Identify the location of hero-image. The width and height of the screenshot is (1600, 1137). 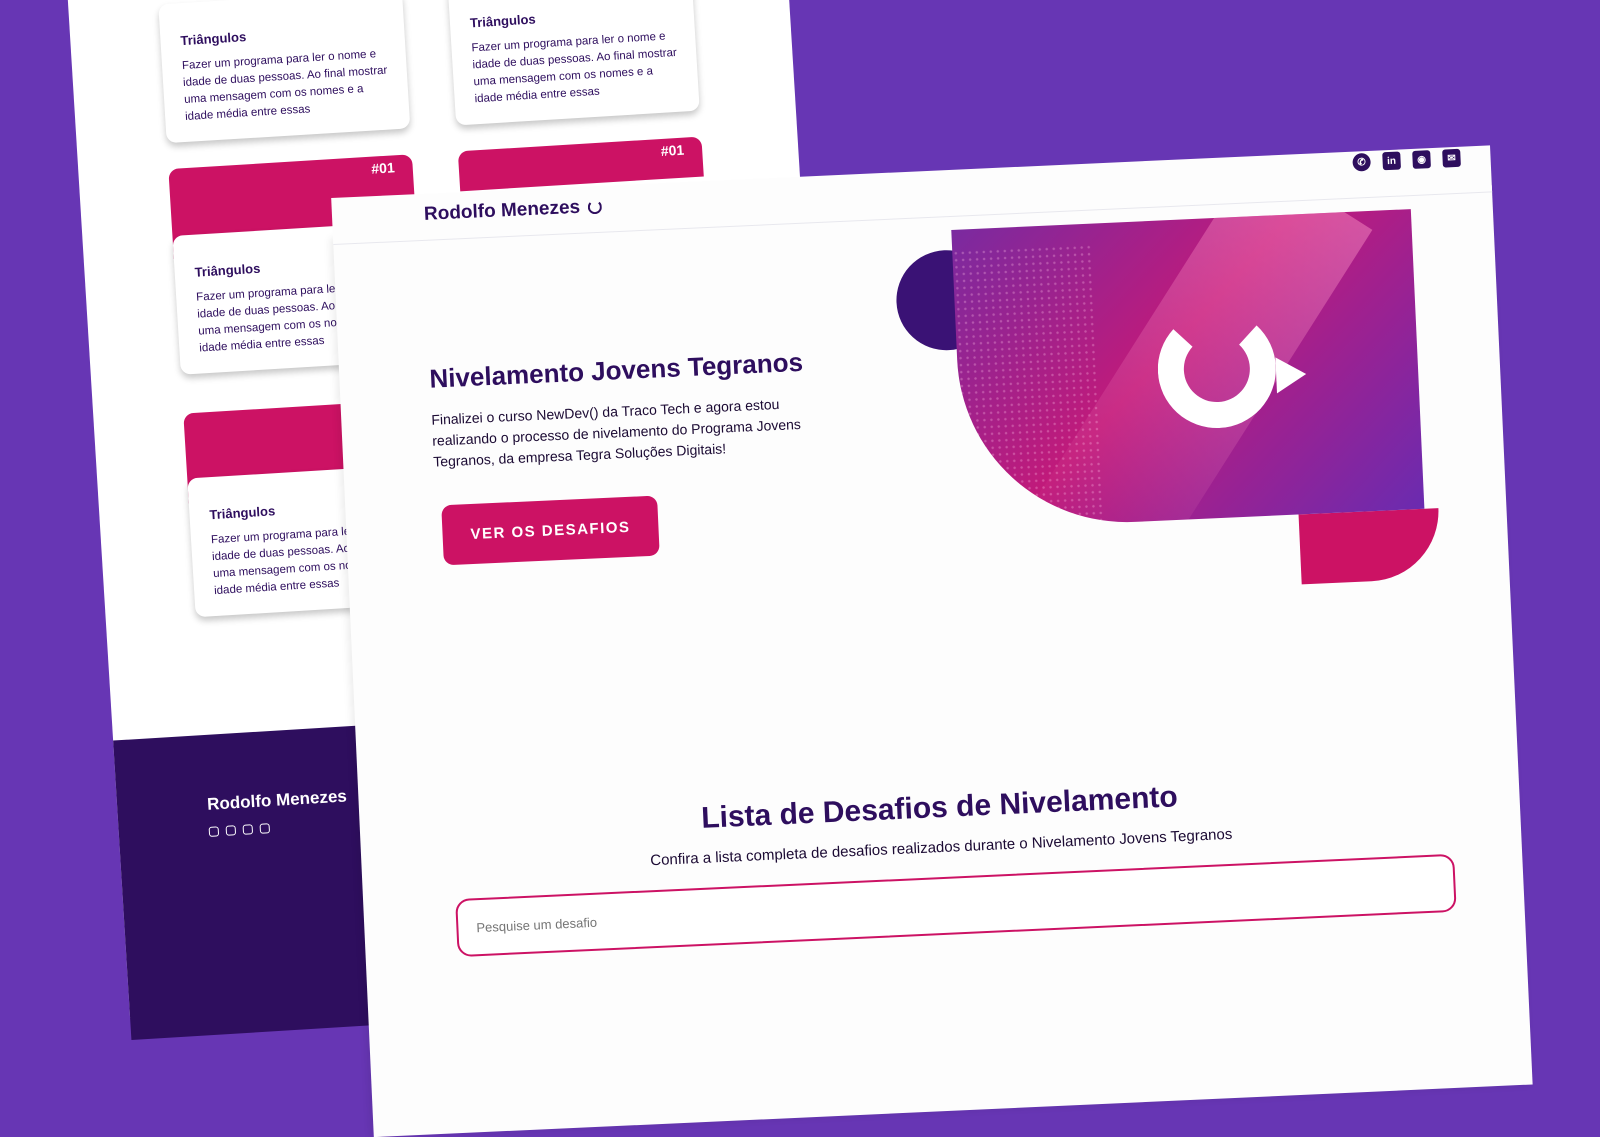
(1188, 369).